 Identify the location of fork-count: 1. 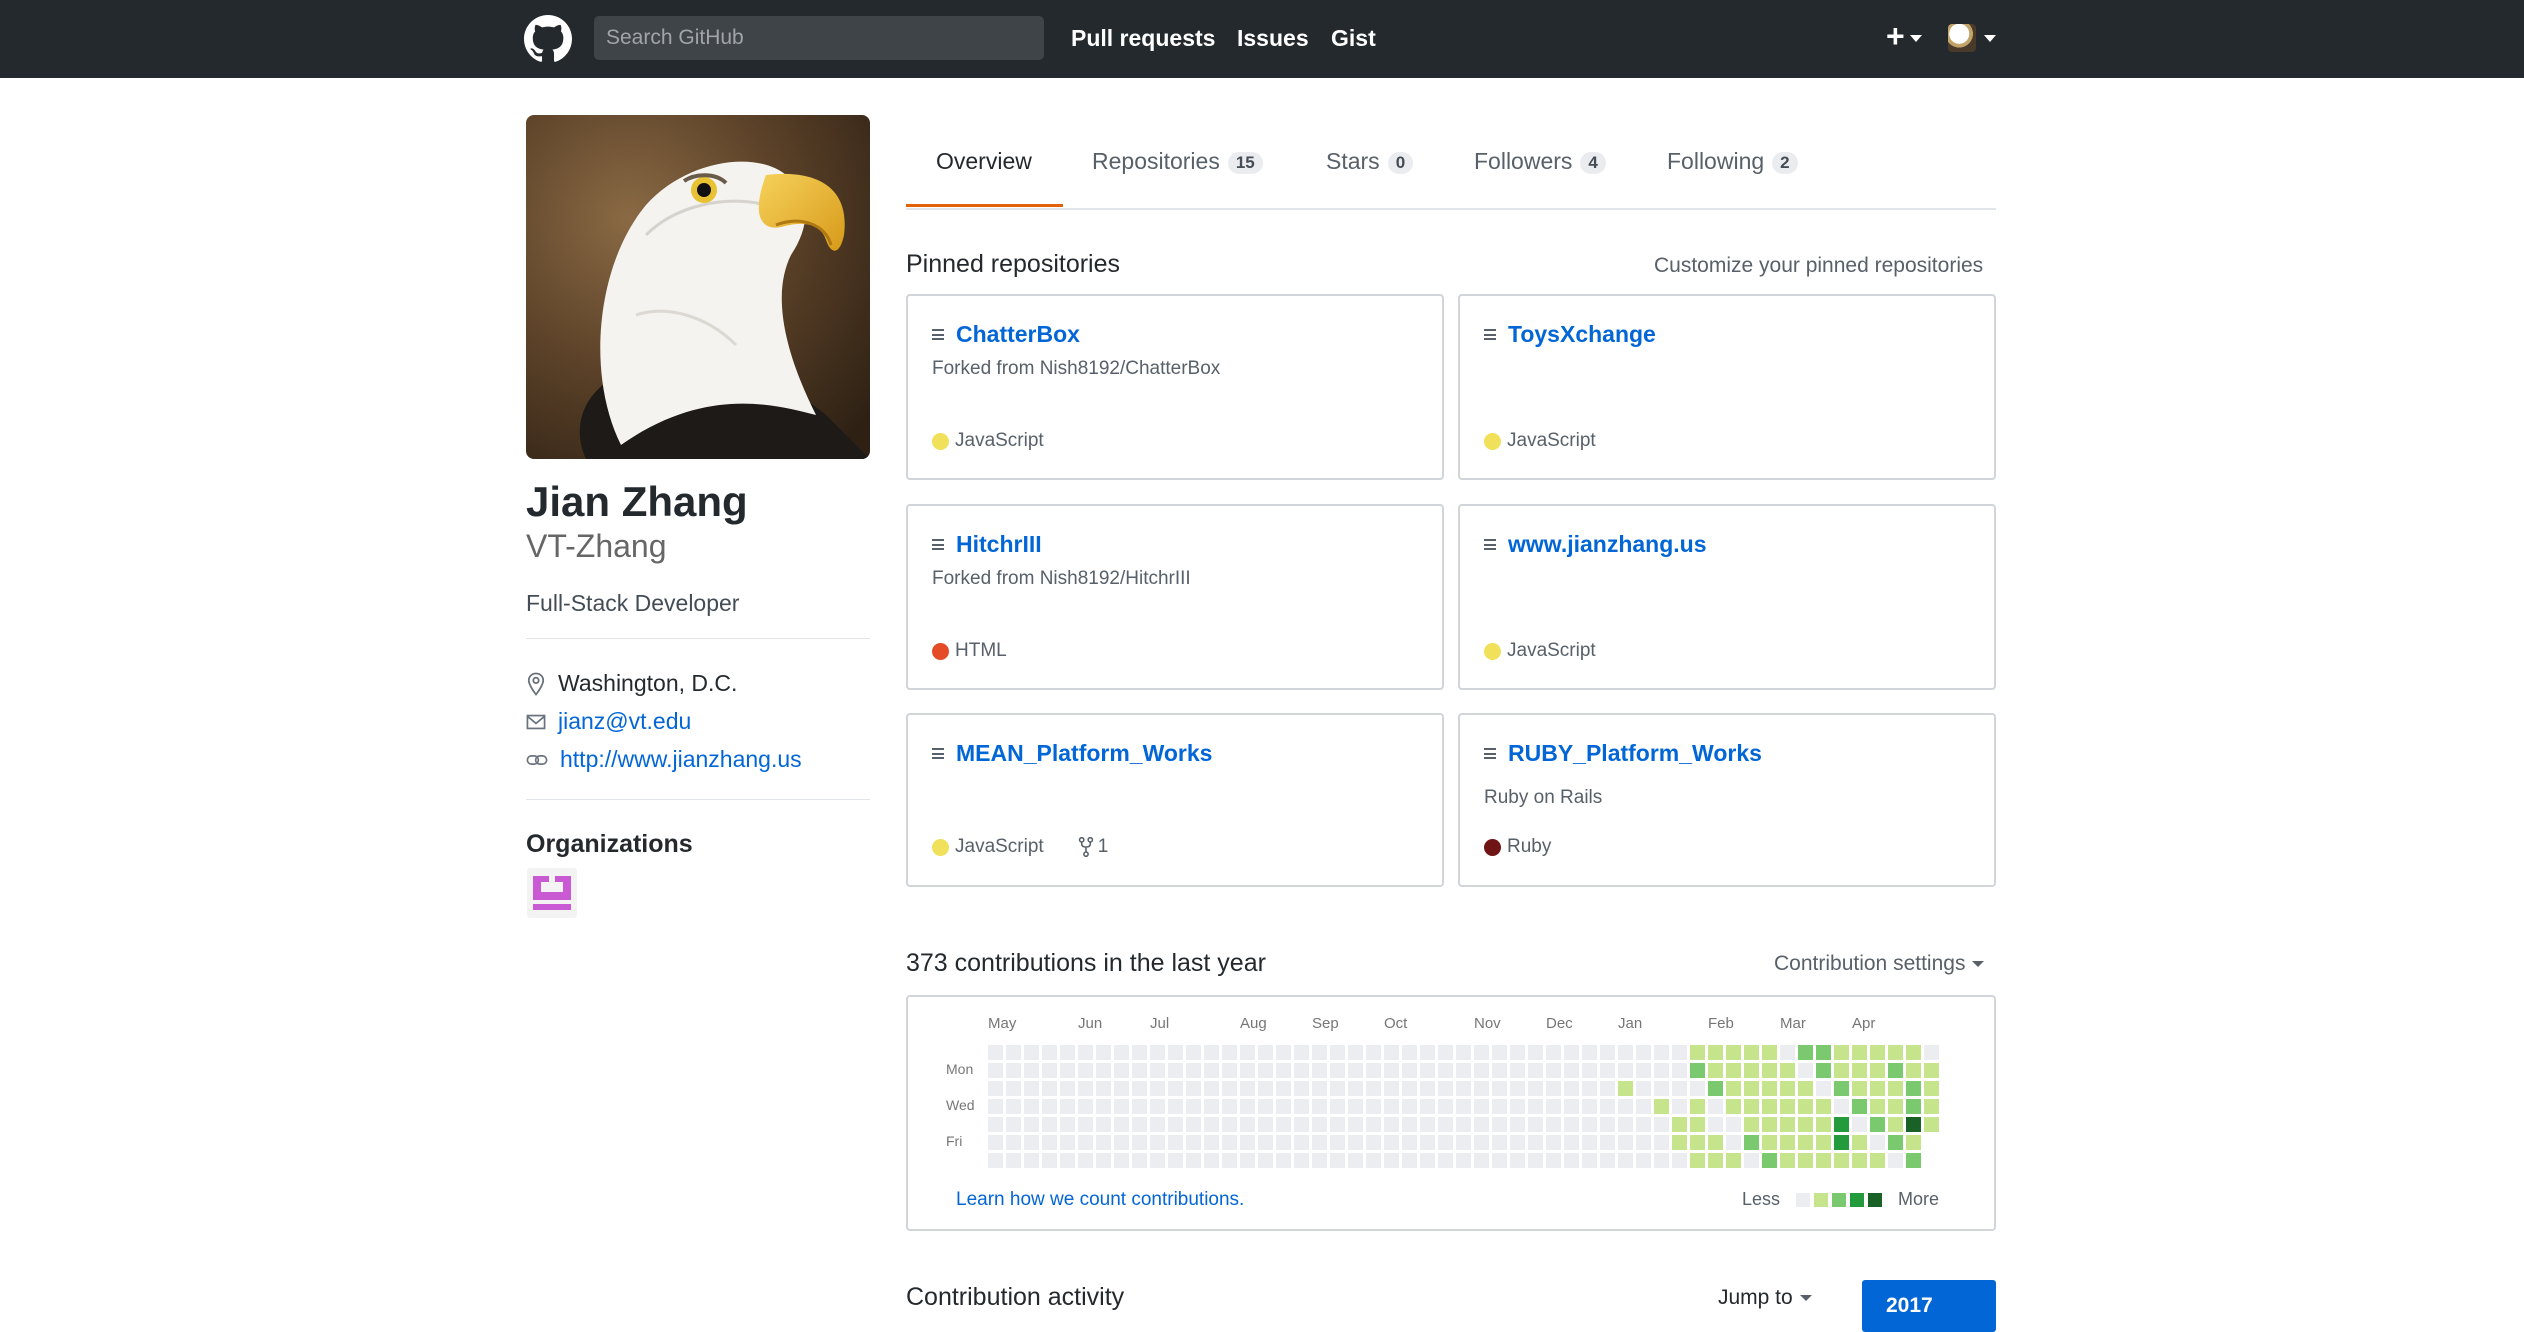
(1093, 847).